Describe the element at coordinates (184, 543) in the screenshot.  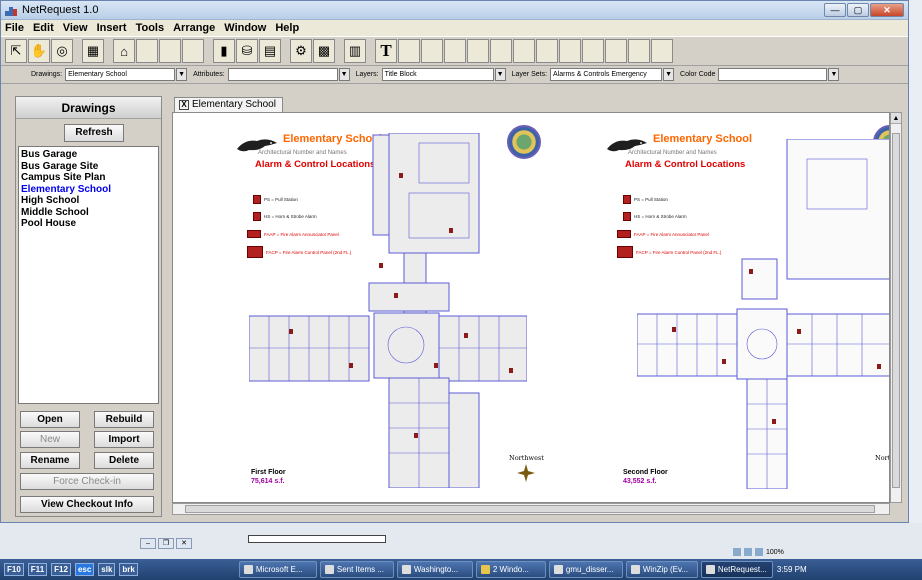
I see `close-icon: ✕` at that location.